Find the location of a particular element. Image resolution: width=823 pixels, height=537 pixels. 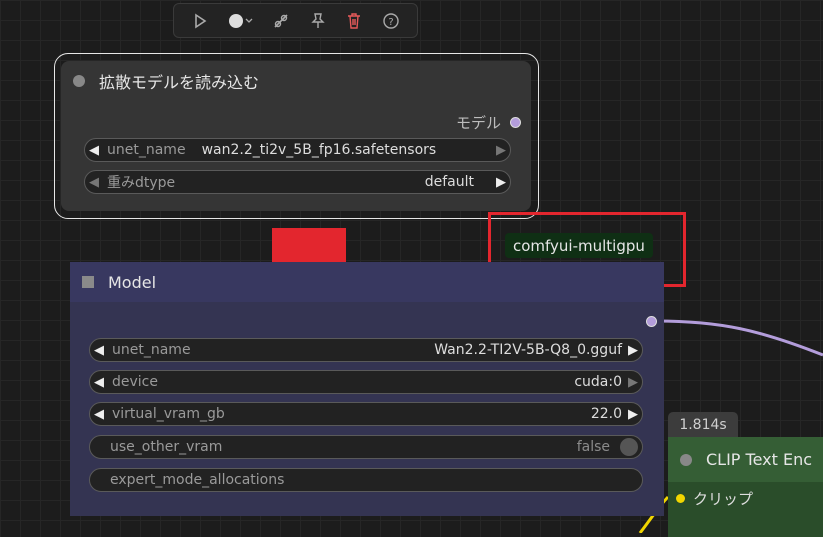

collapse-square-icon is located at coordinates (88, 282).